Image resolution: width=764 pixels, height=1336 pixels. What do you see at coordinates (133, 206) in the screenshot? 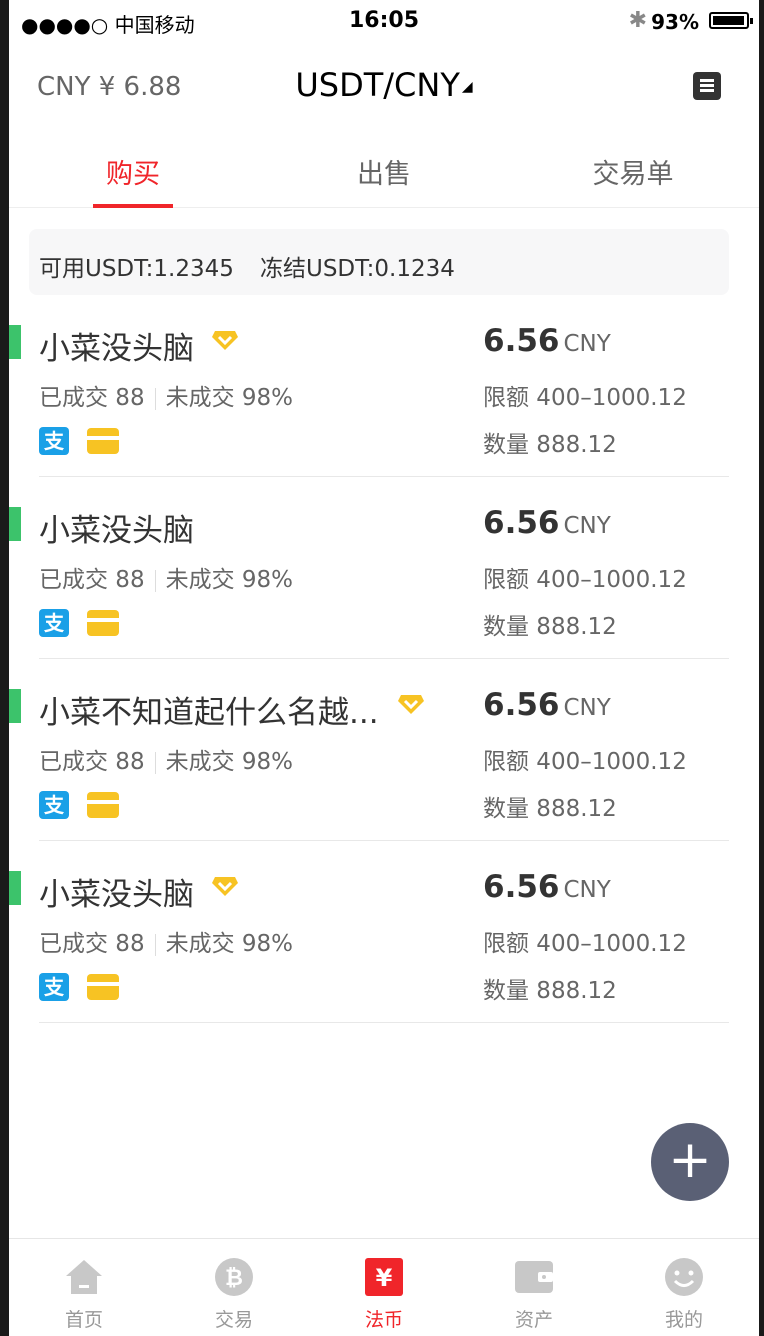
I see `tab-active-indicator` at bounding box center [133, 206].